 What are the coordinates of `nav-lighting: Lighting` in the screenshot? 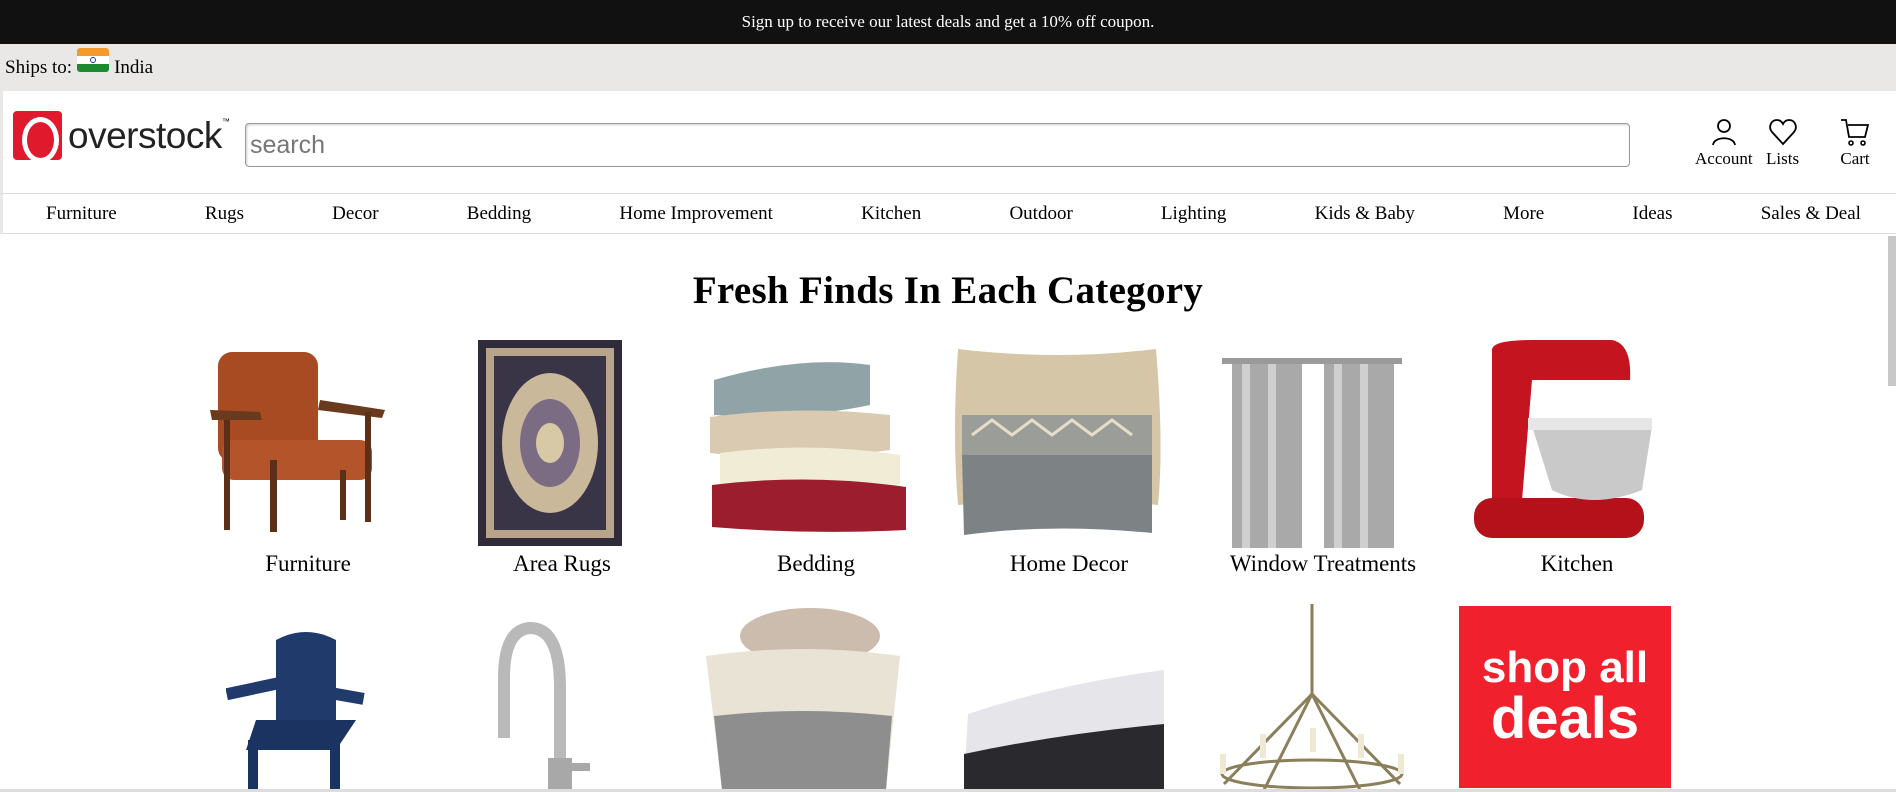 It's located at (1193, 214).